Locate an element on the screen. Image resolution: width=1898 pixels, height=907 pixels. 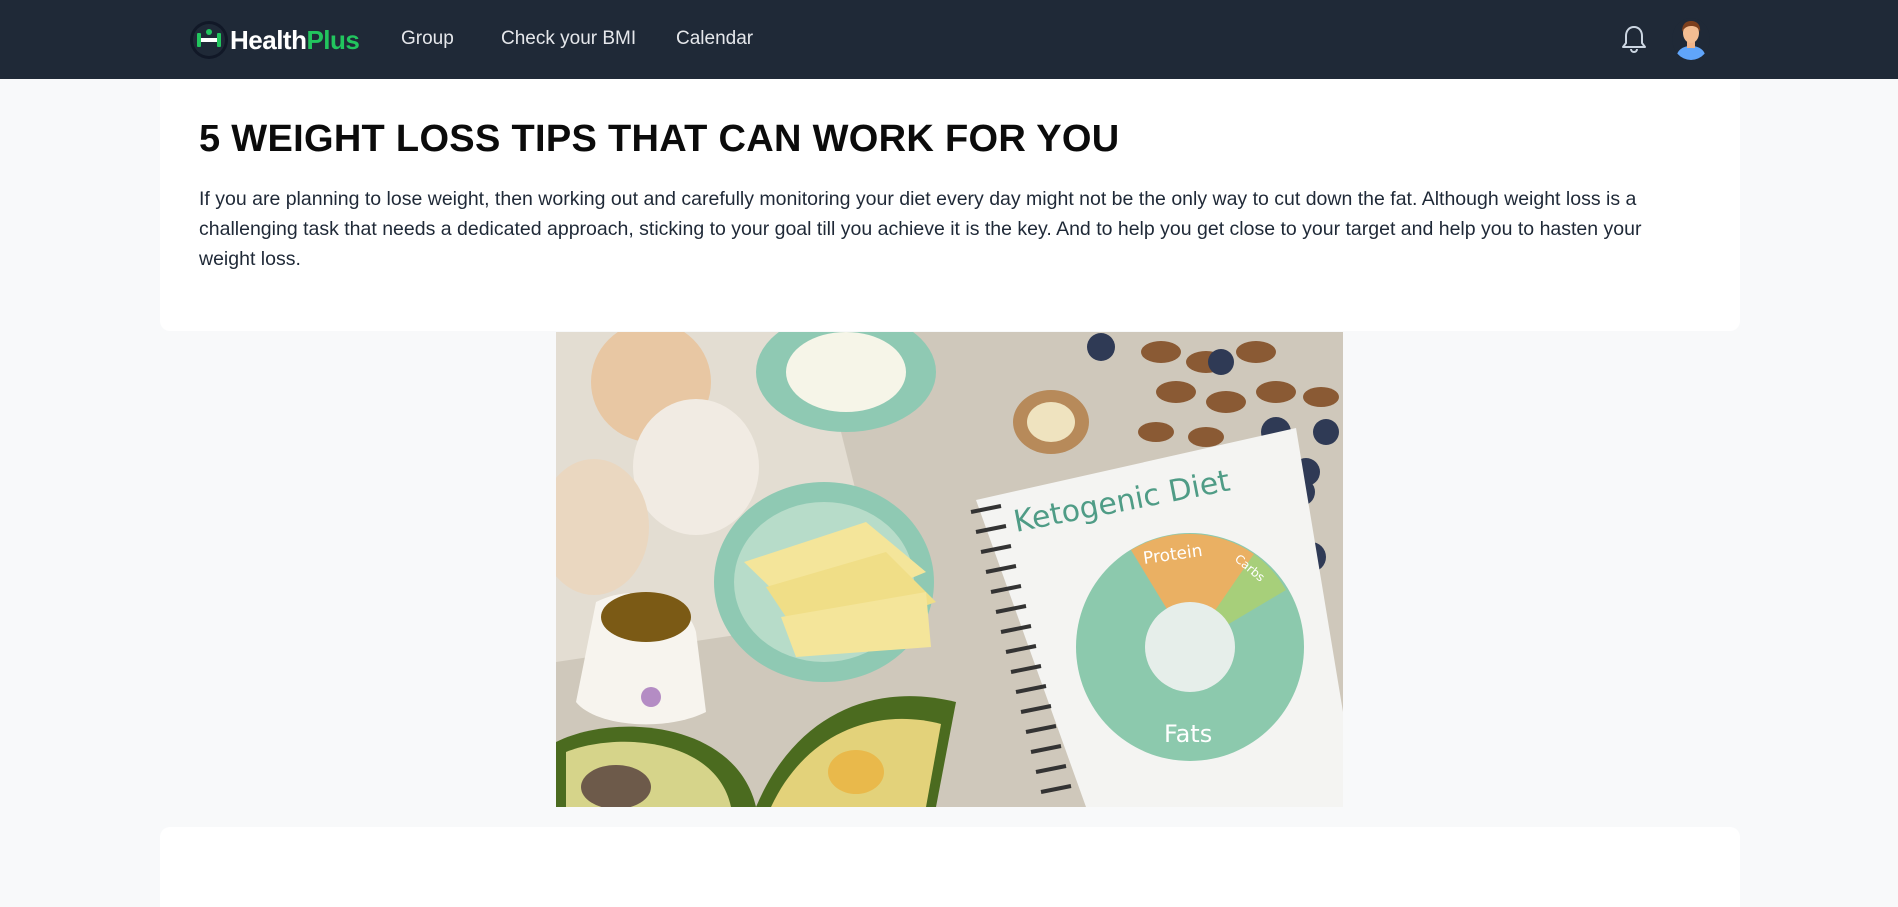
nav-link-group: Group is located at coordinates (427, 39).